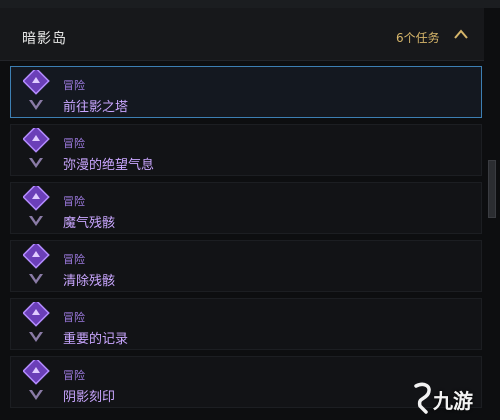 Image resolution: width=500 pixels, height=420 pixels. I want to click on quest-name: 魔气残骸, so click(89, 223).